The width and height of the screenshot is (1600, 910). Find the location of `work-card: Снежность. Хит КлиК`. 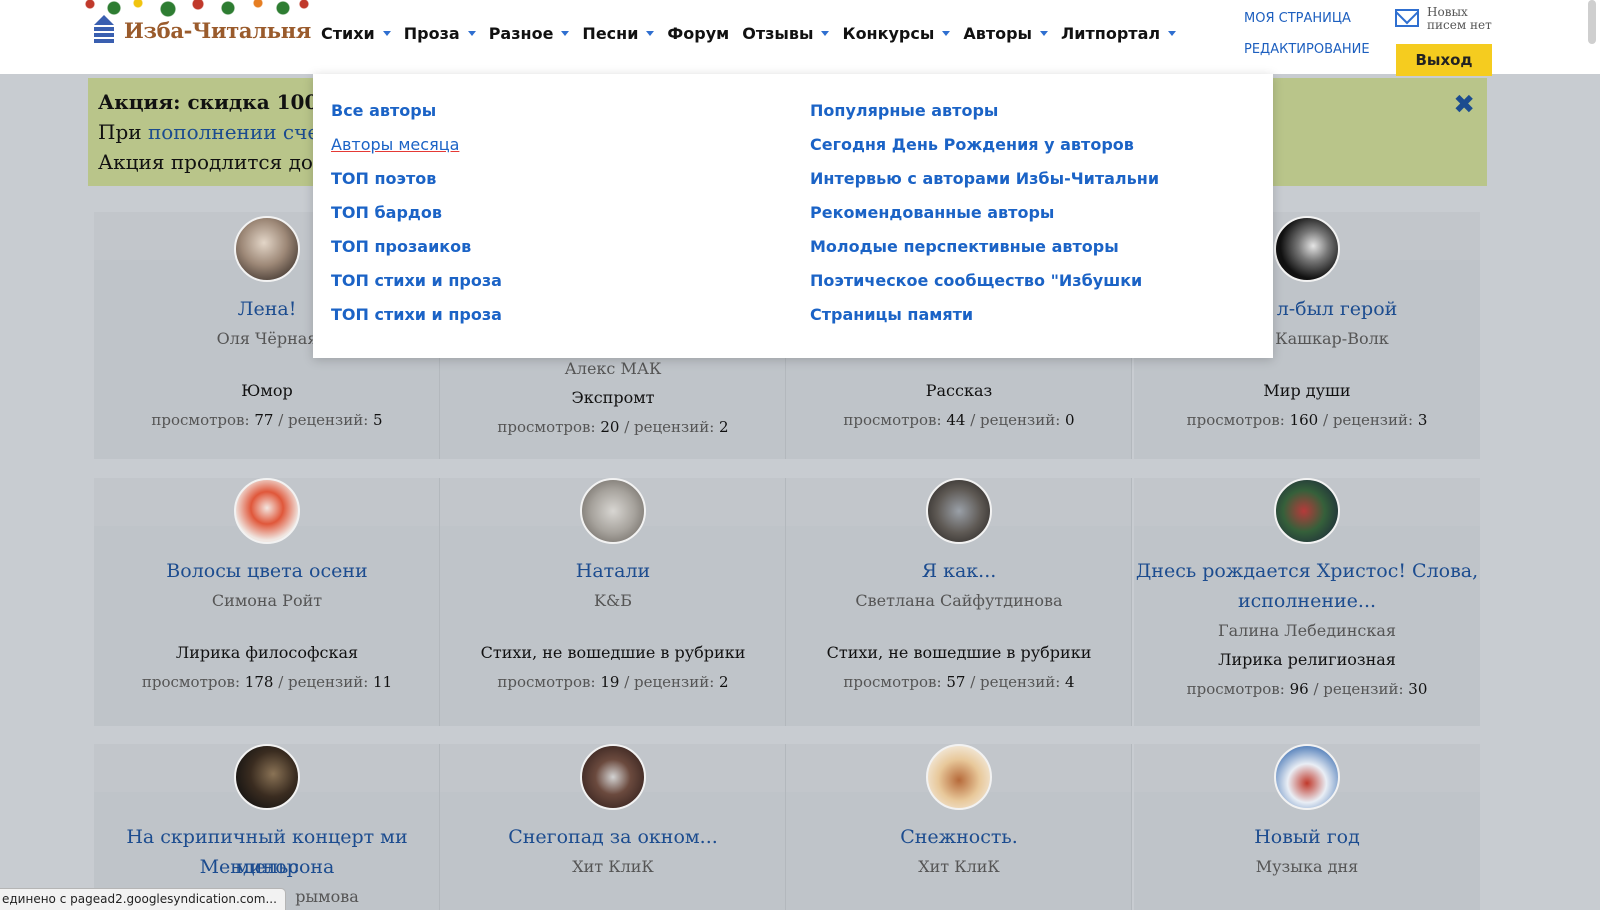

work-card: Снежность. Хит КлиК is located at coordinates (959, 827).